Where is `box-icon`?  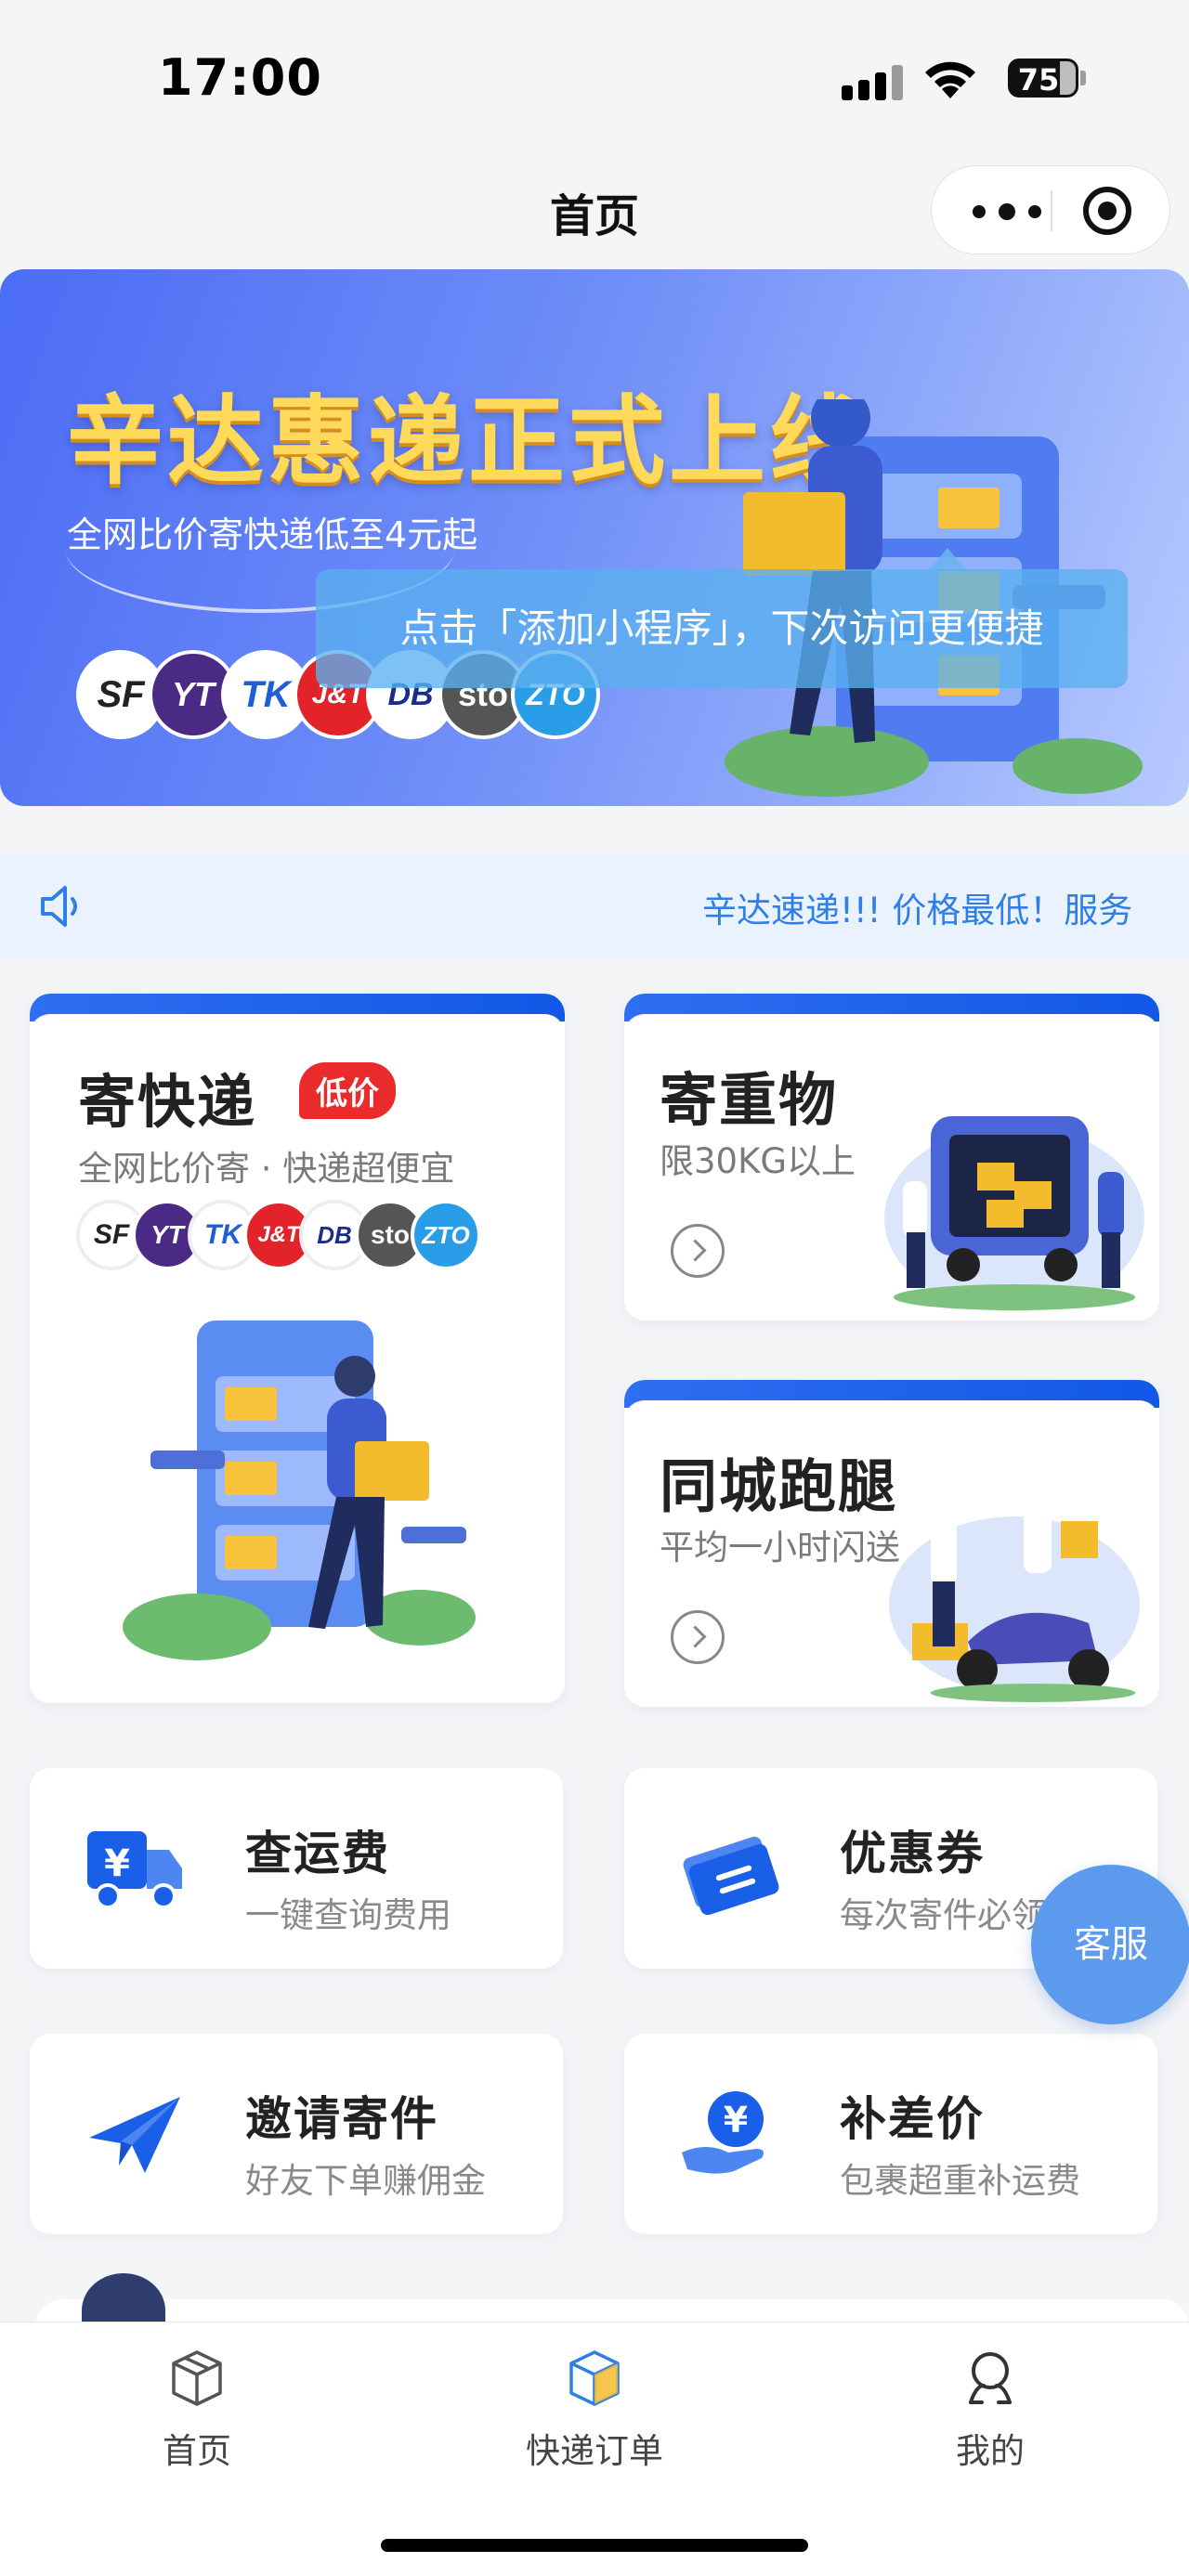 box-icon is located at coordinates (197, 2378).